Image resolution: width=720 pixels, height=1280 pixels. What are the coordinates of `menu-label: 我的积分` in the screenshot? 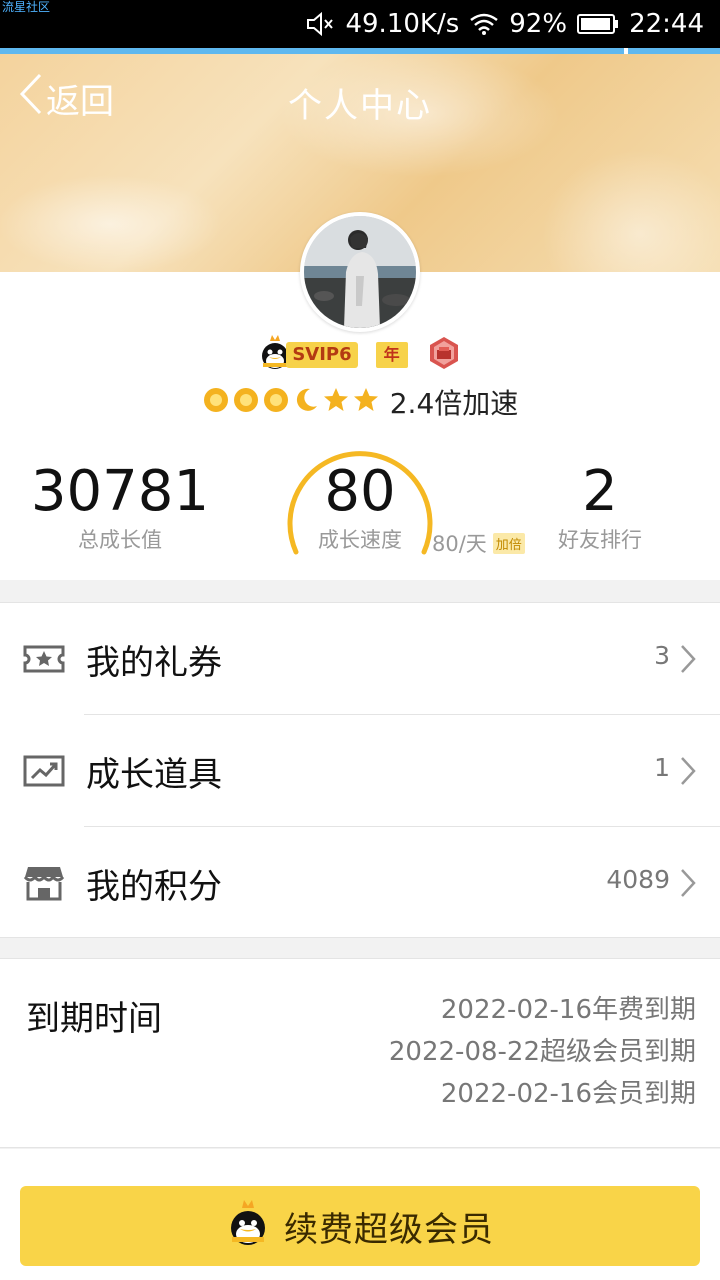 It's located at (154, 887).